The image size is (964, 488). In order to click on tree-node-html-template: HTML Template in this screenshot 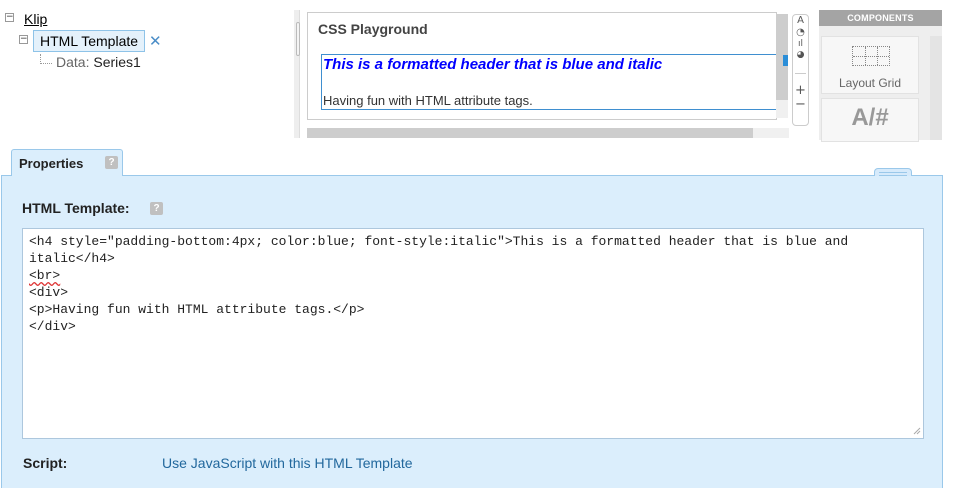, I will do `click(89, 41)`.